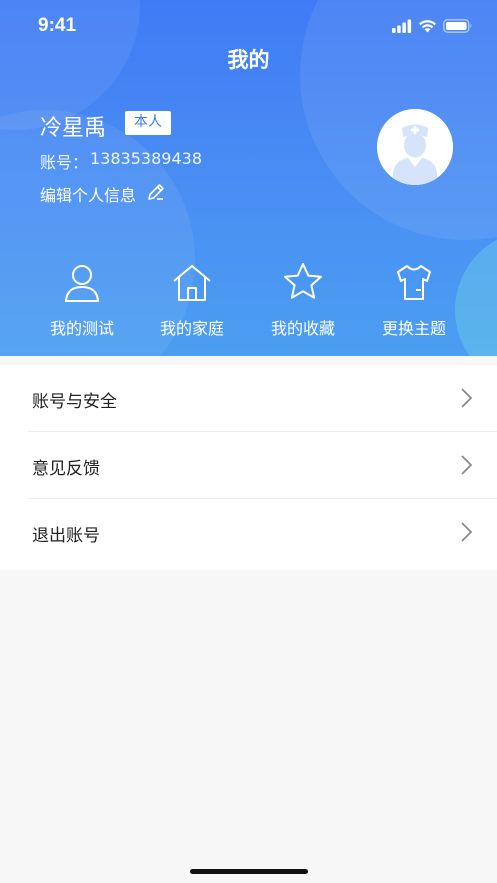 The height and width of the screenshot is (883, 497). I want to click on menu-item-my-family: 我的家庭, so click(192, 299).